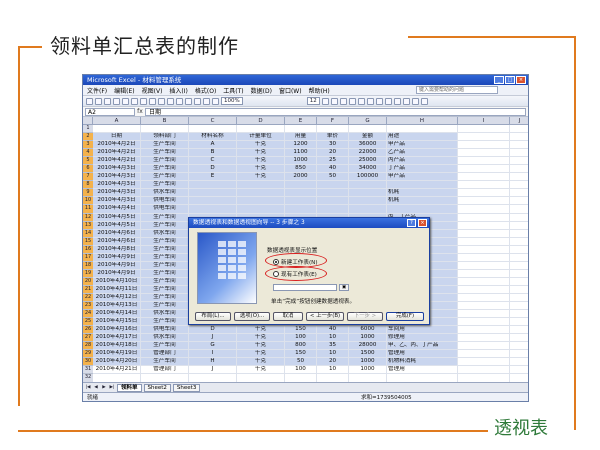 Image resolution: width=600 pixels, height=450 pixels. I want to click on cell: 1000, so click(368, 370).